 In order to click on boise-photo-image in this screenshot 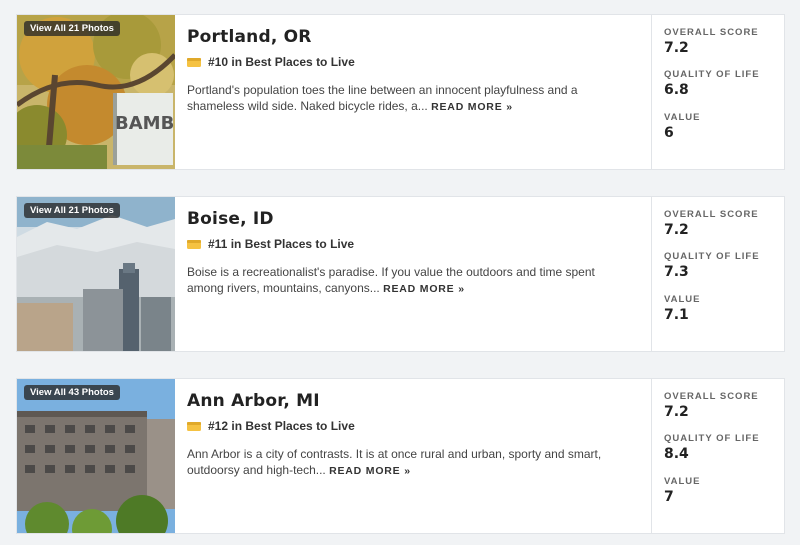, I will do `click(96, 274)`.